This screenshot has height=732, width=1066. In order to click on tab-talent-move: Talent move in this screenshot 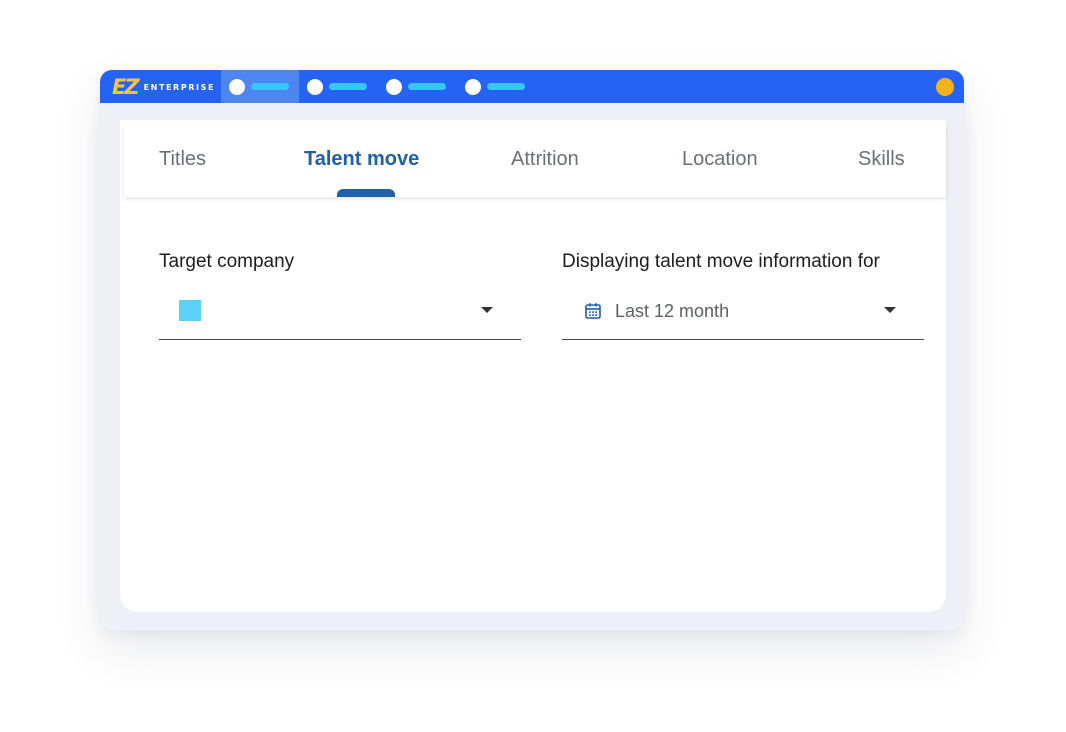, I will do `click(361, 159)`.